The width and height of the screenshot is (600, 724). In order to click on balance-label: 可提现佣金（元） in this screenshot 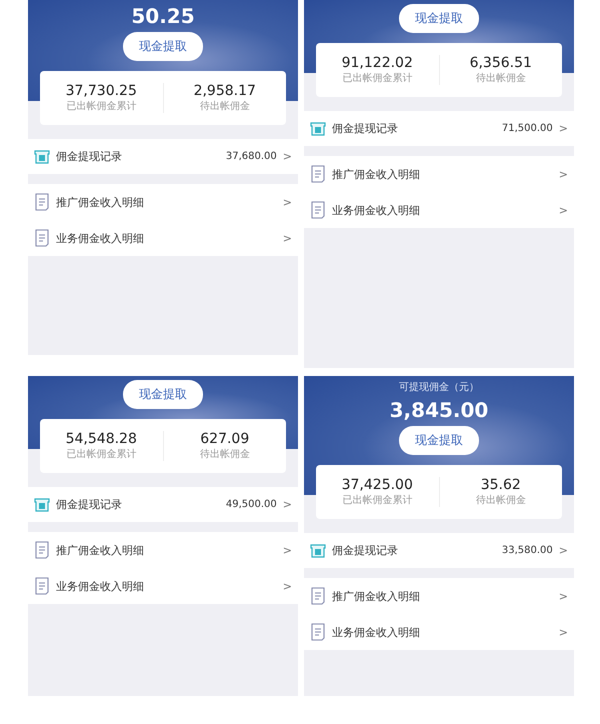, I will do `click(439, 387)`.